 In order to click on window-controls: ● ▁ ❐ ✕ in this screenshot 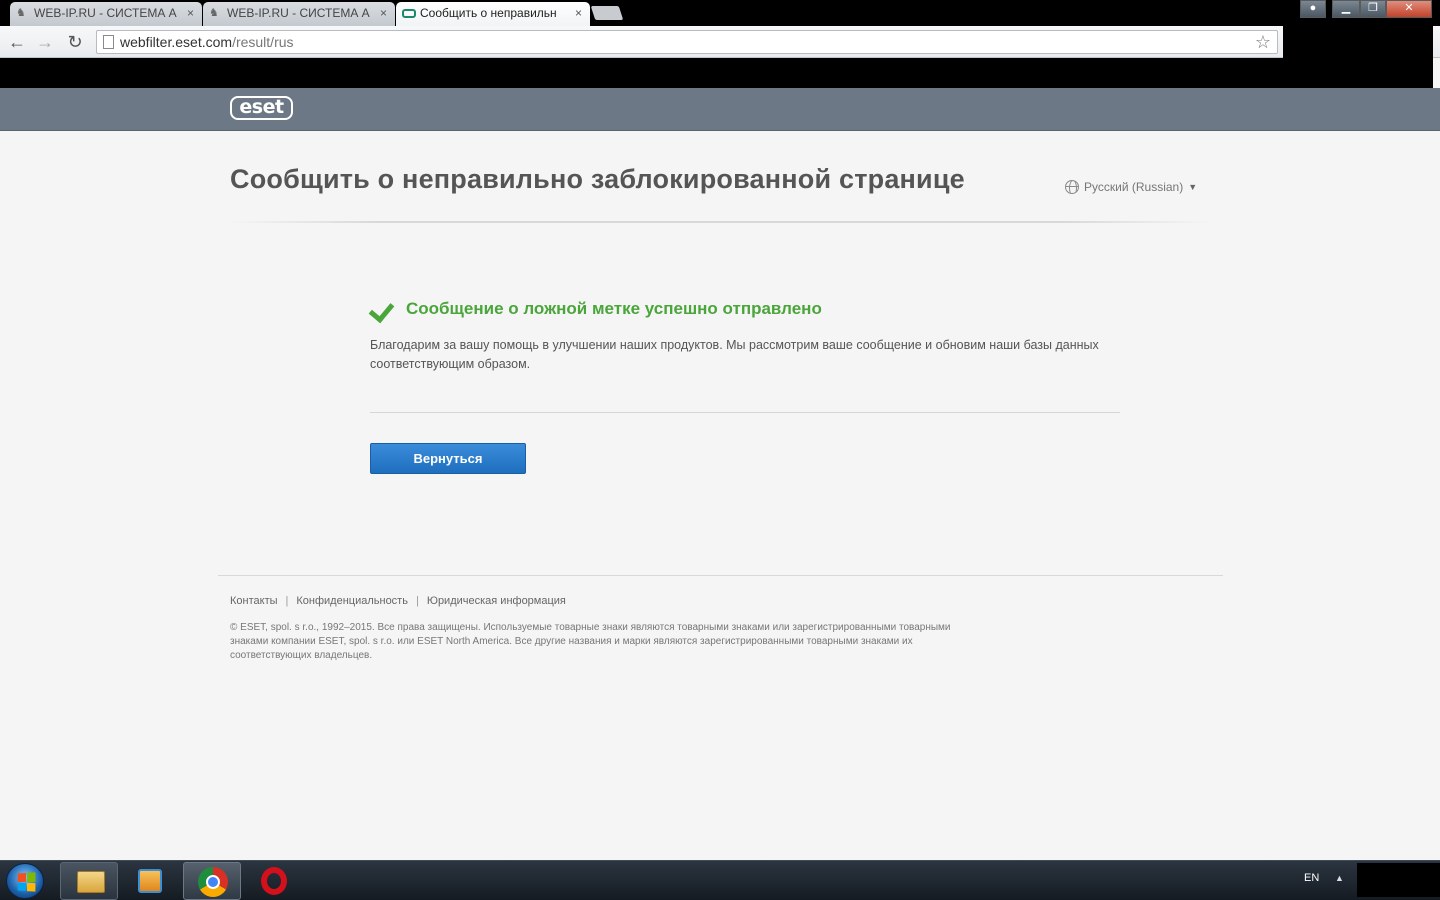, I will do `click(1366, 9)`.